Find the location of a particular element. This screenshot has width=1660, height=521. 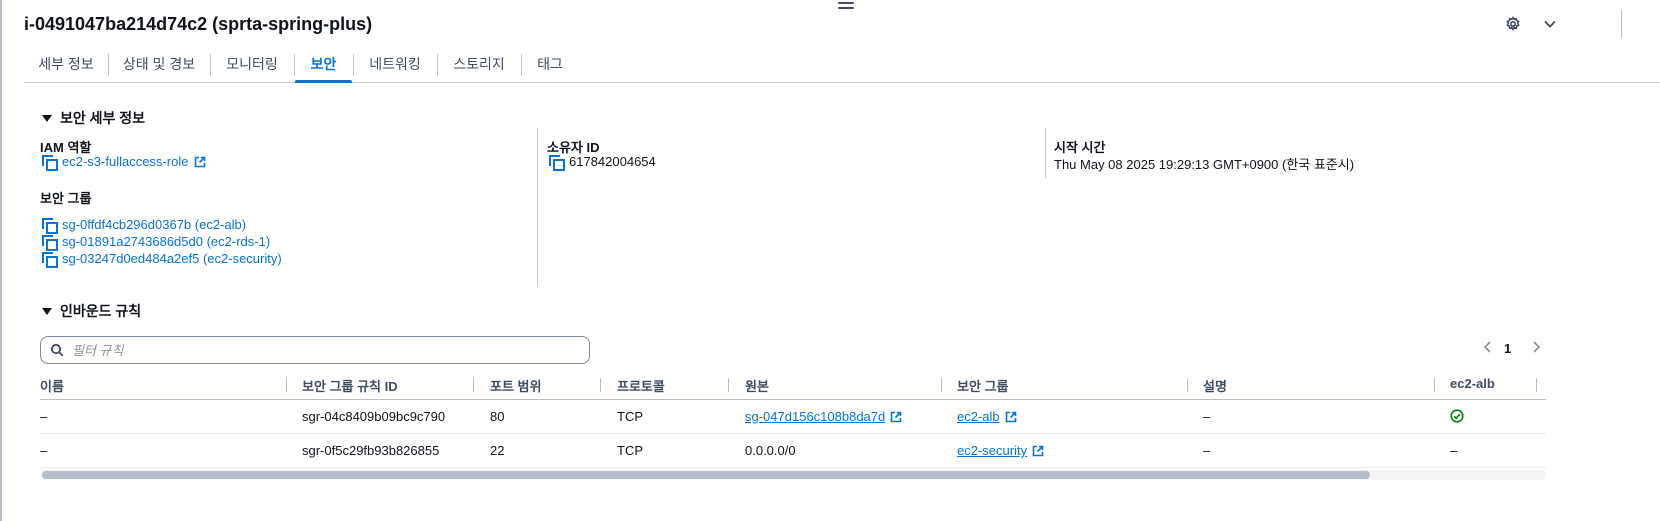

tab-networking: 네트워킹 is located at coordinates (395, 64).